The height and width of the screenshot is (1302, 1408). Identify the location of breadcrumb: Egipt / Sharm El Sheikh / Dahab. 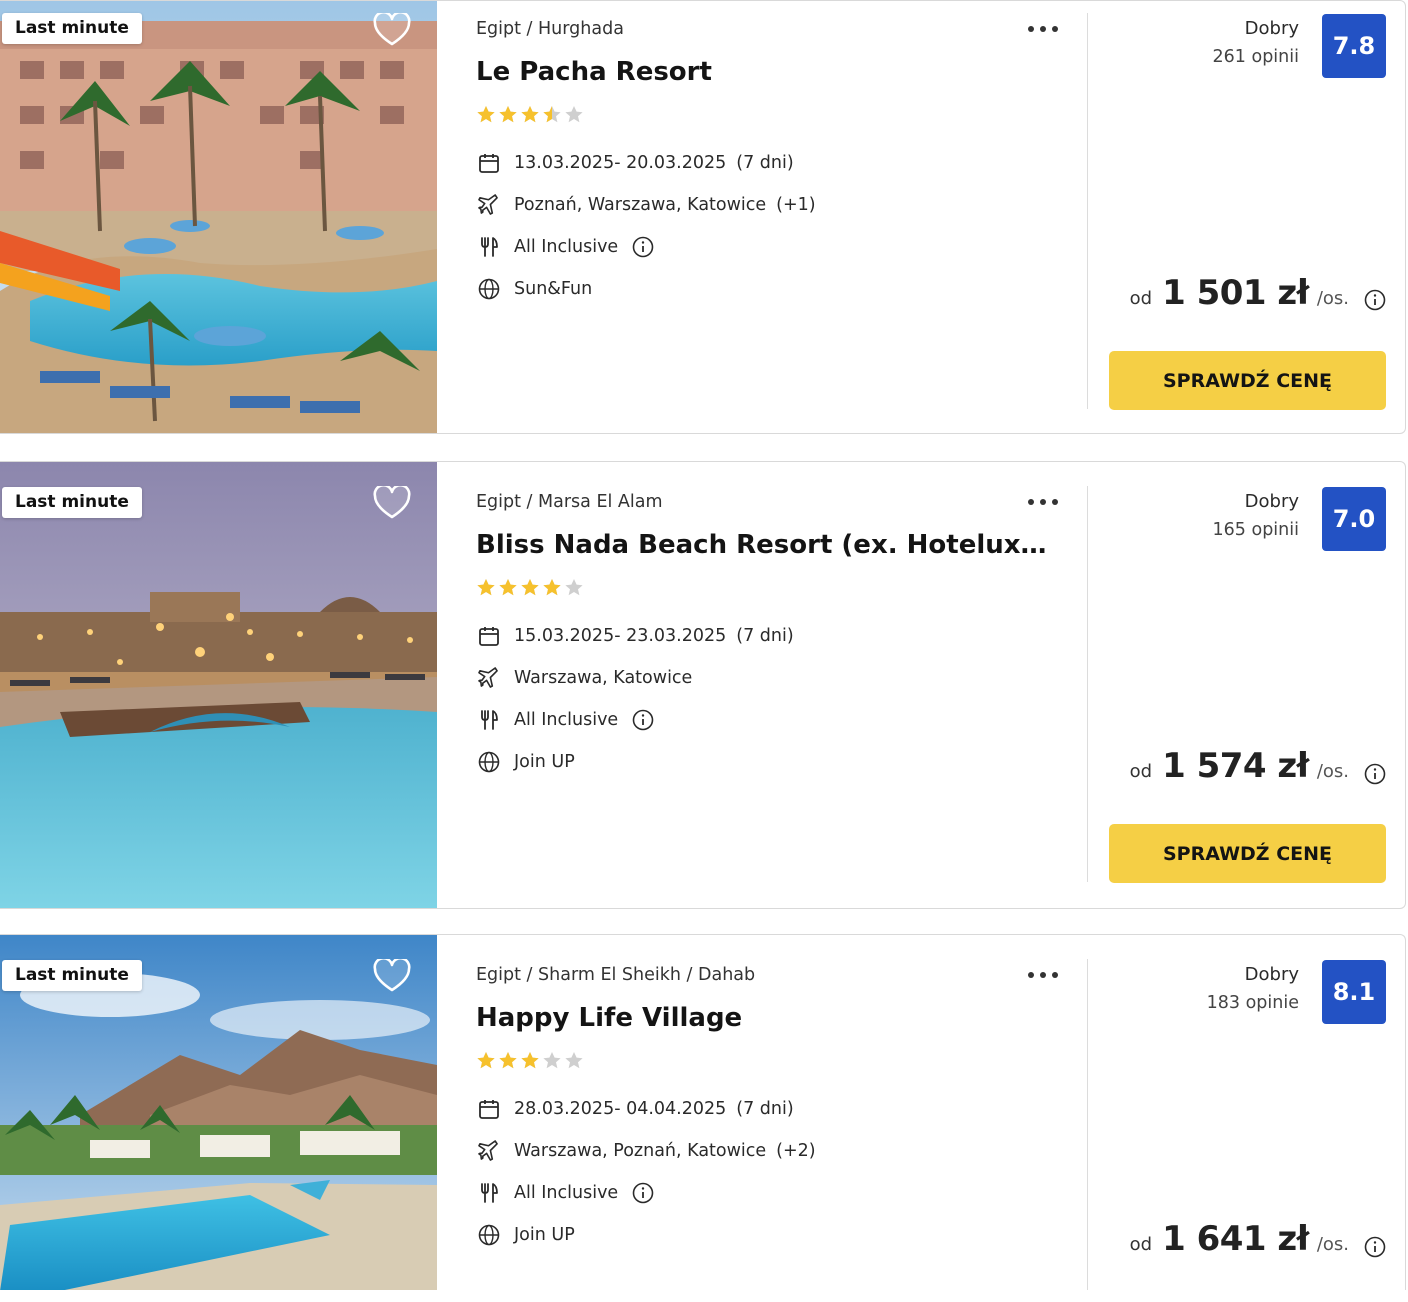
(615, 975).